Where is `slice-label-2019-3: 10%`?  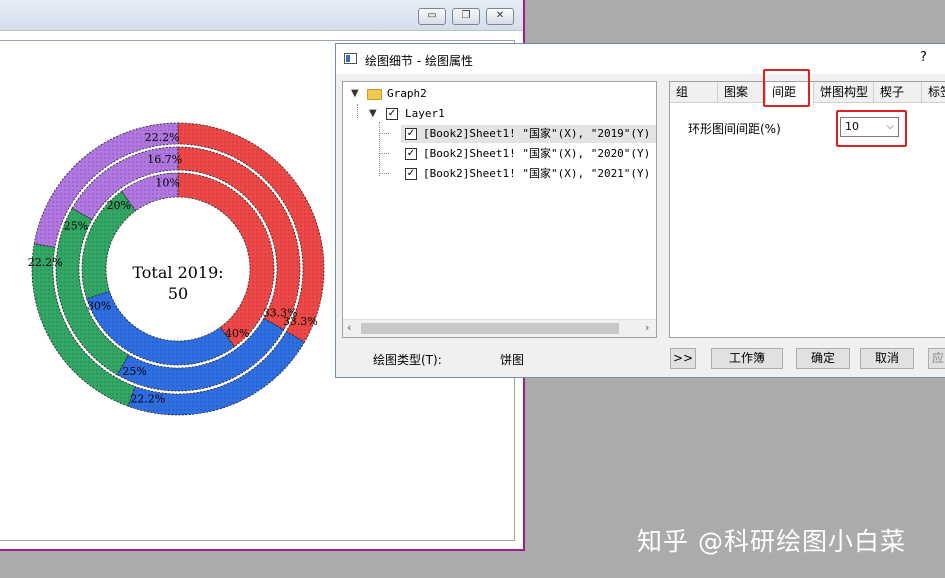 slice-label-2019-3: 10% is located at coordinates (167, 183).